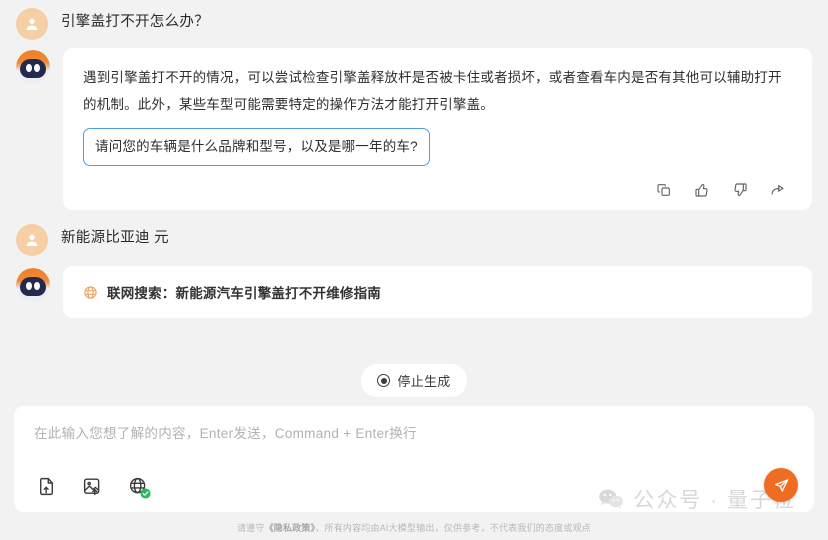 This screenshot has width=828, height=540. What do you see at coordinates (437, 190) in the screenshot?
I see `message-actions` at bounding box center [437, 190].